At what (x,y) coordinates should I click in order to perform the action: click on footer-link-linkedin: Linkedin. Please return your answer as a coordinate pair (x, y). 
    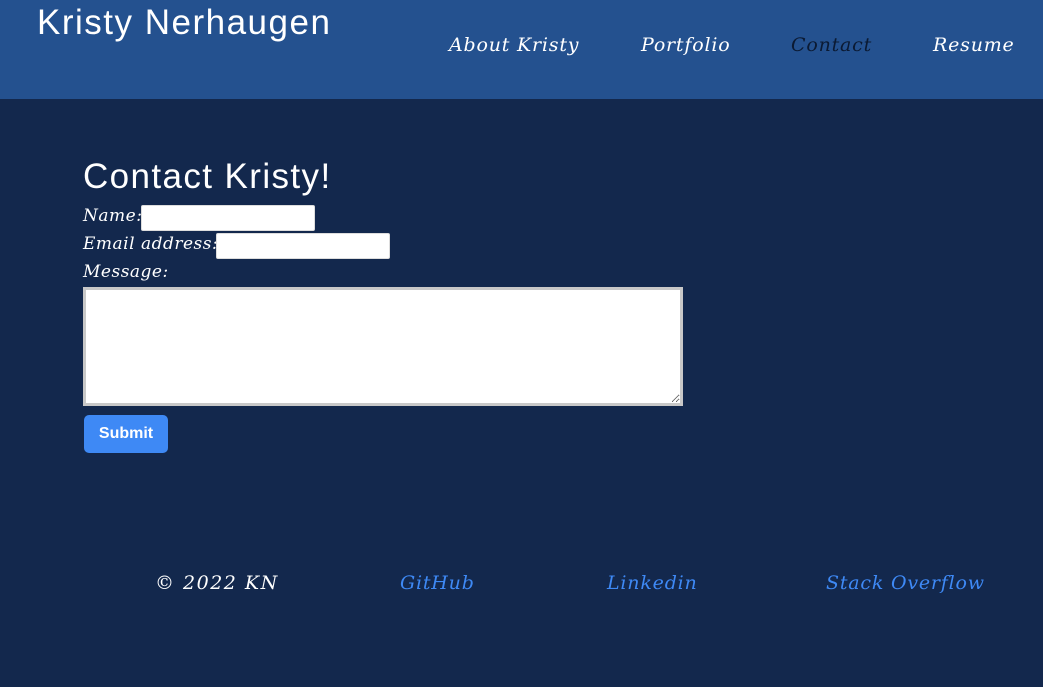
    Looking at the image, I should click on (652, 583).